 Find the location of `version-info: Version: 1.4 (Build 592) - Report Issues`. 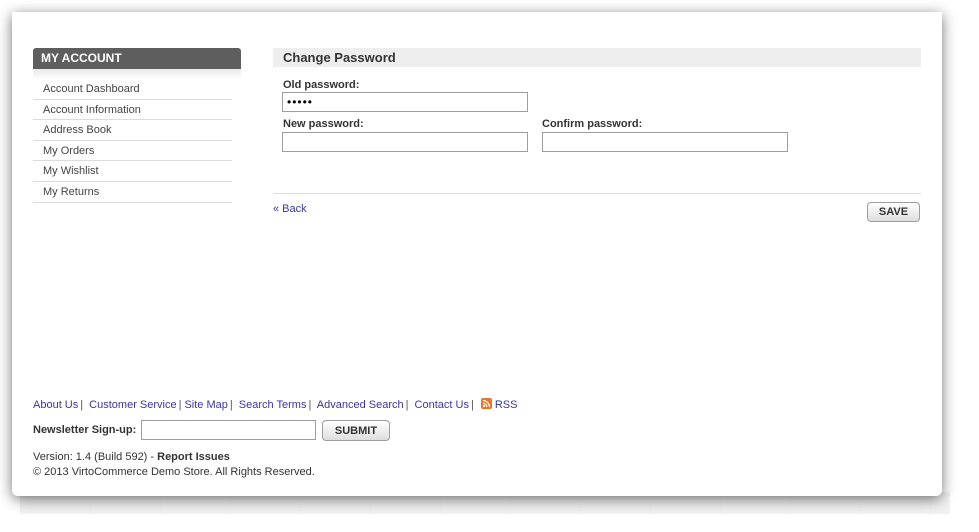

version-info: Version: 1.4 (Build 592) - Report Issues is located at coordinates (131, 457).